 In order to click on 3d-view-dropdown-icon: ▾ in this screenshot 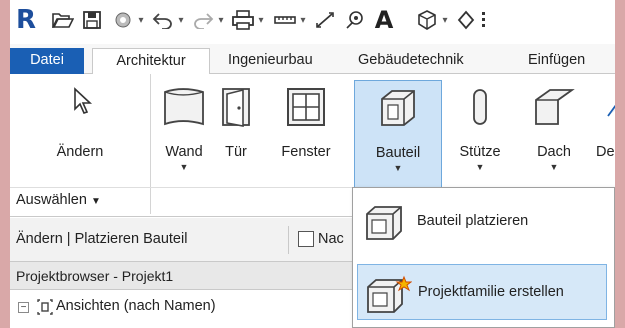, I will do `click(445, 20)`.